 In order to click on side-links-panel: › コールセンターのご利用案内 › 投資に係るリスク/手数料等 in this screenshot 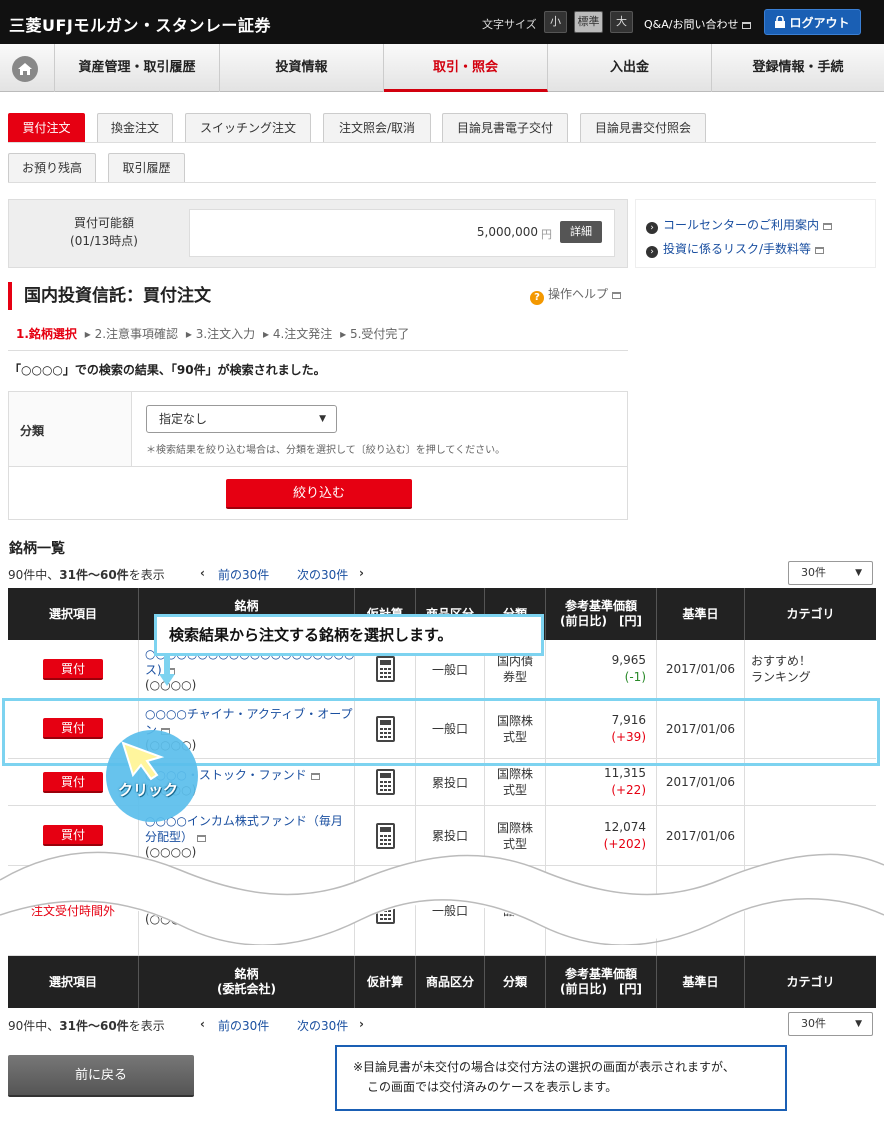, I will do `click(755, 233)`.